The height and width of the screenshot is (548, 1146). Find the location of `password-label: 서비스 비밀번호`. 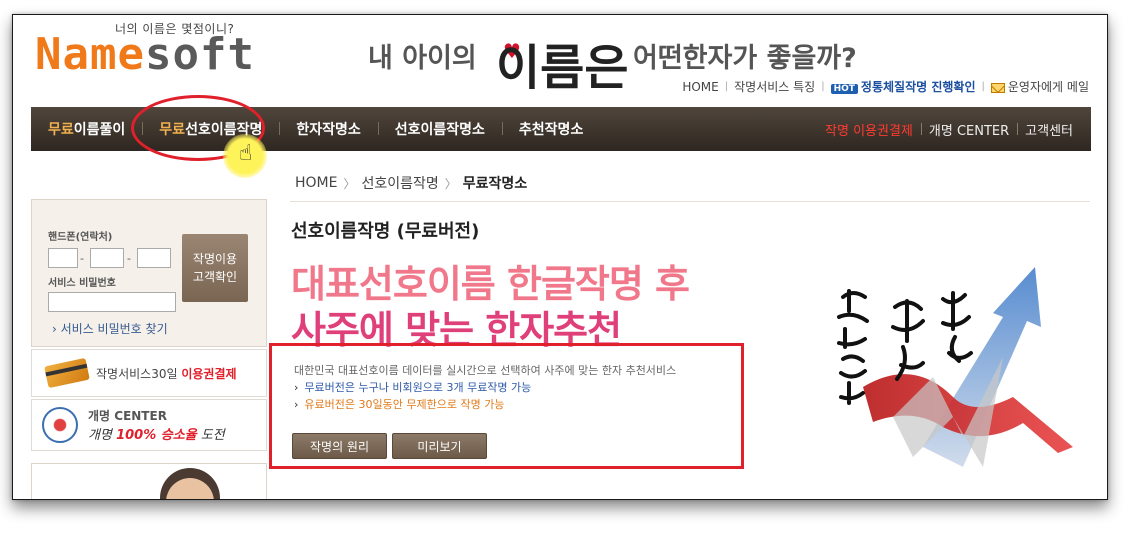

password-label: 서비스 비밀번호 is located at coordinates (82, 283).